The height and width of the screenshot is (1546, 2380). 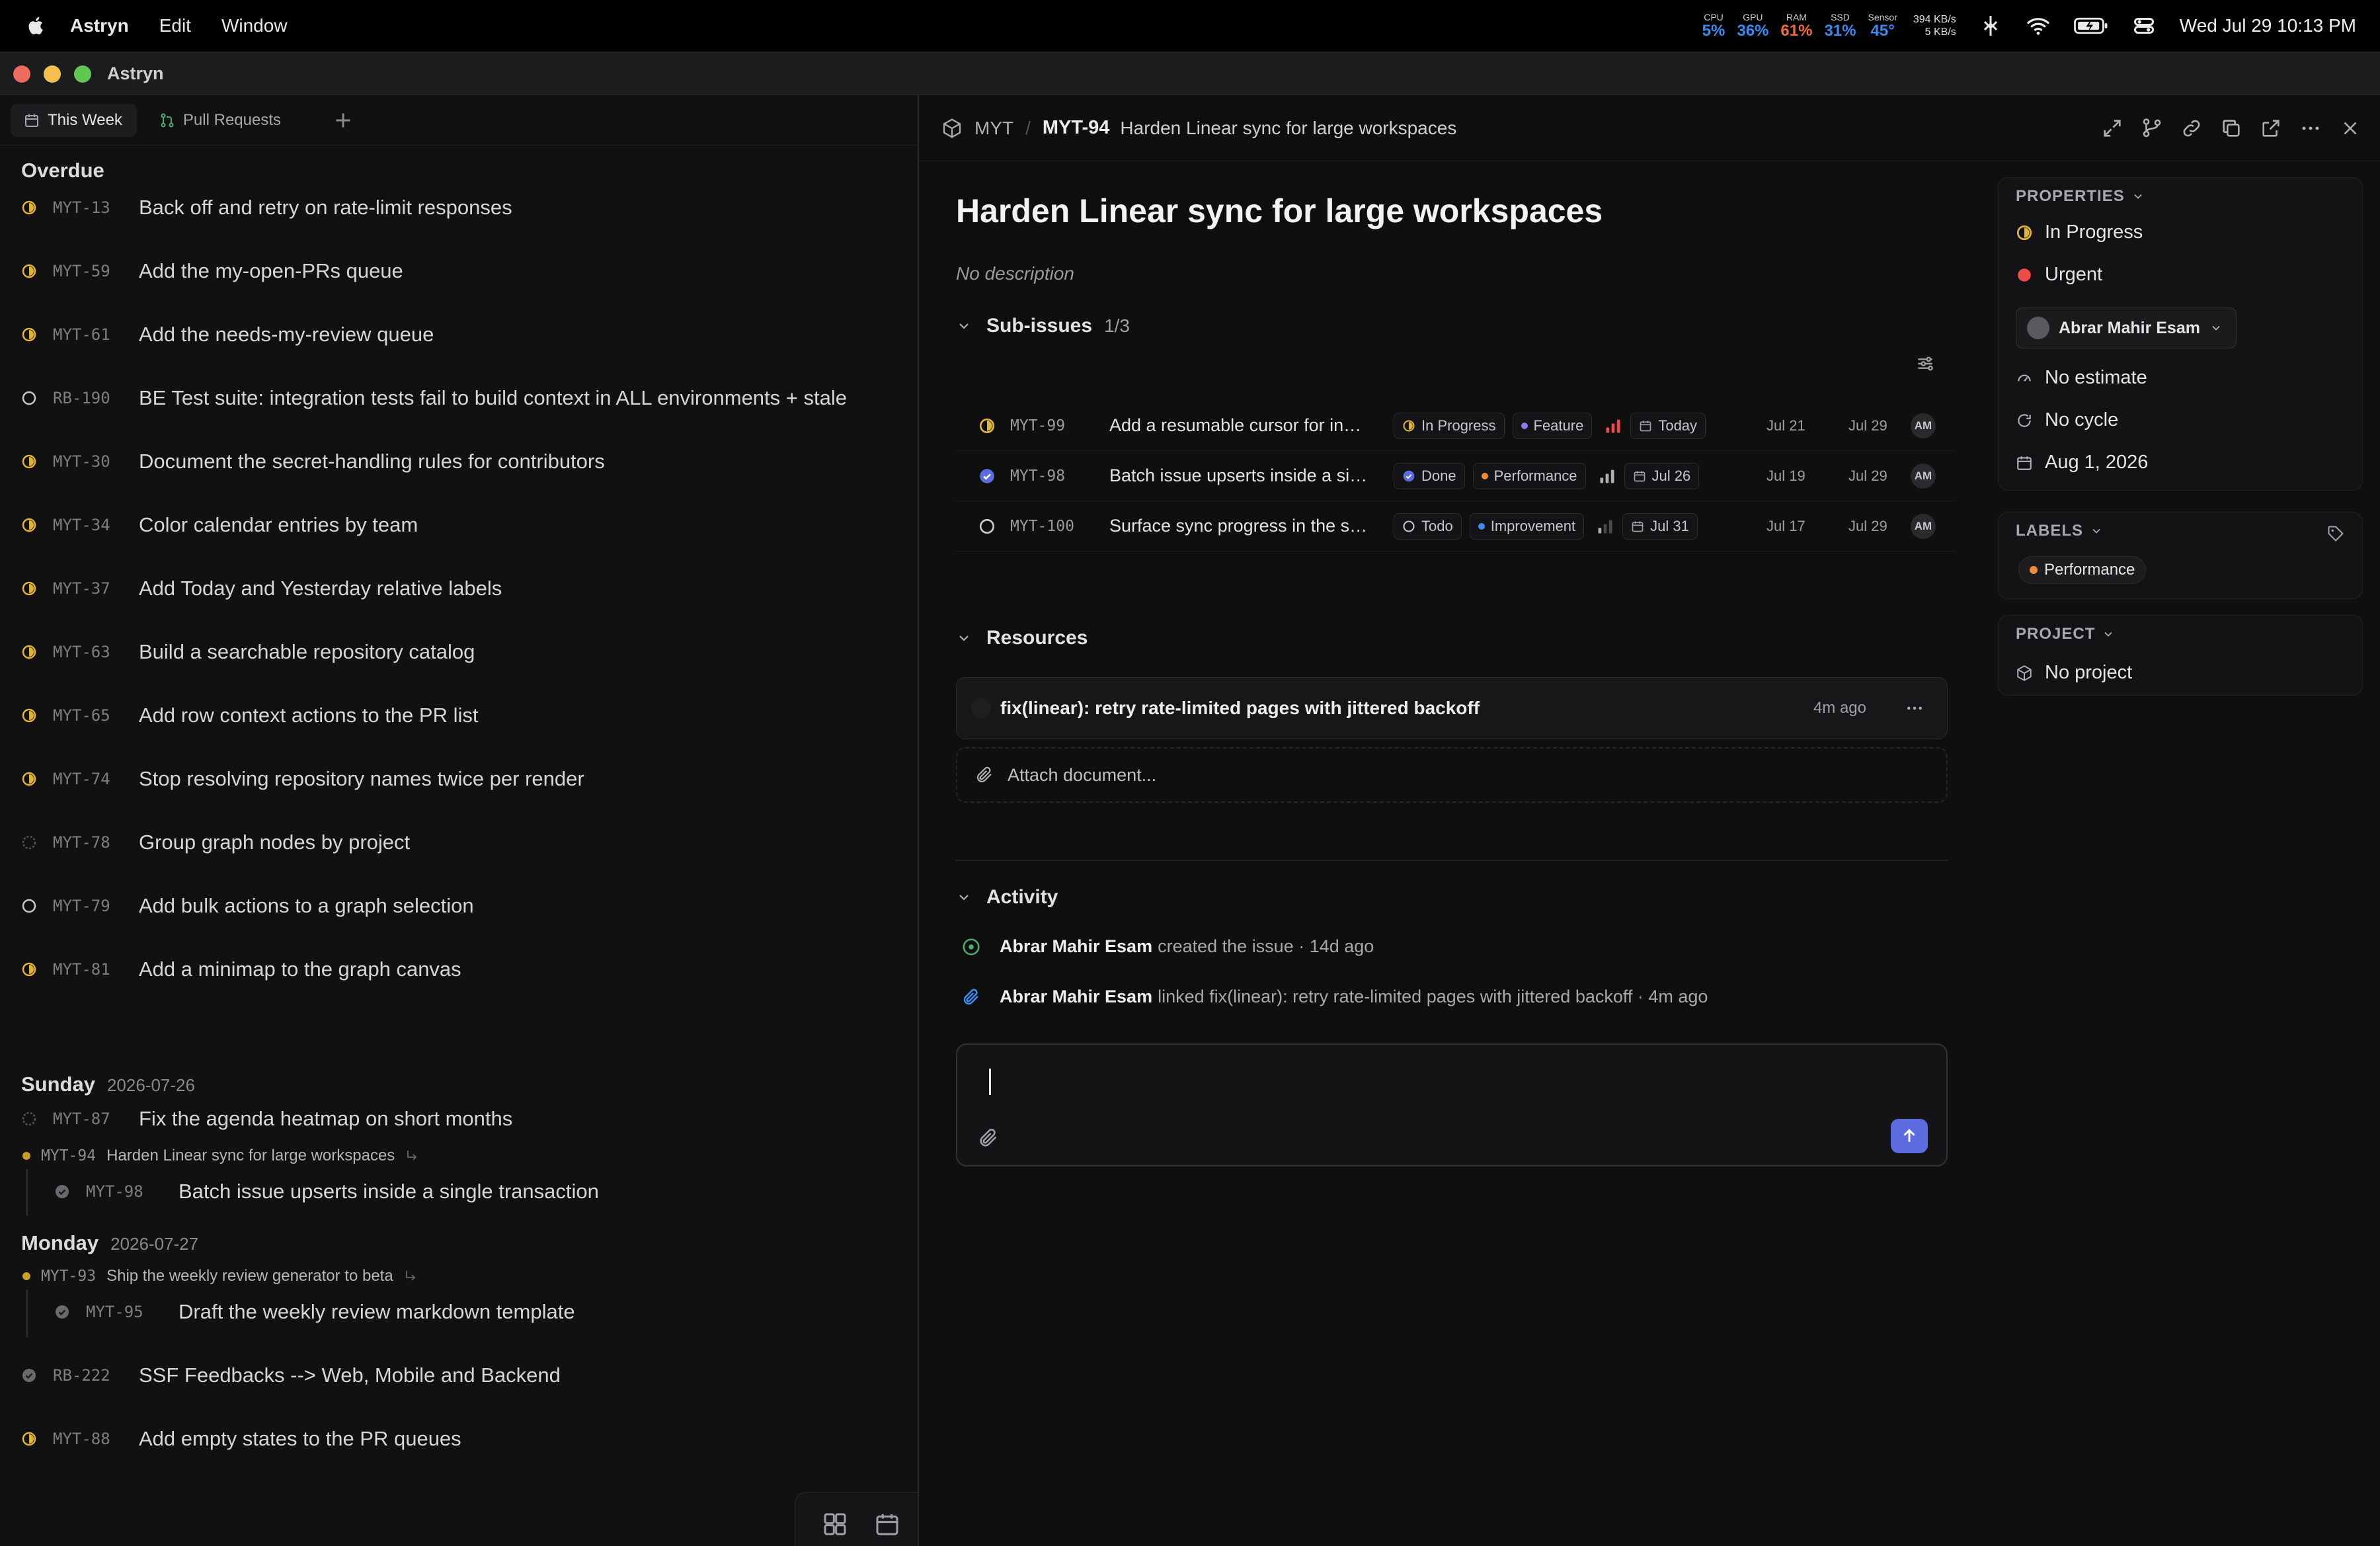 I want to click on project-property: No project, so click(x=2074, y=673).